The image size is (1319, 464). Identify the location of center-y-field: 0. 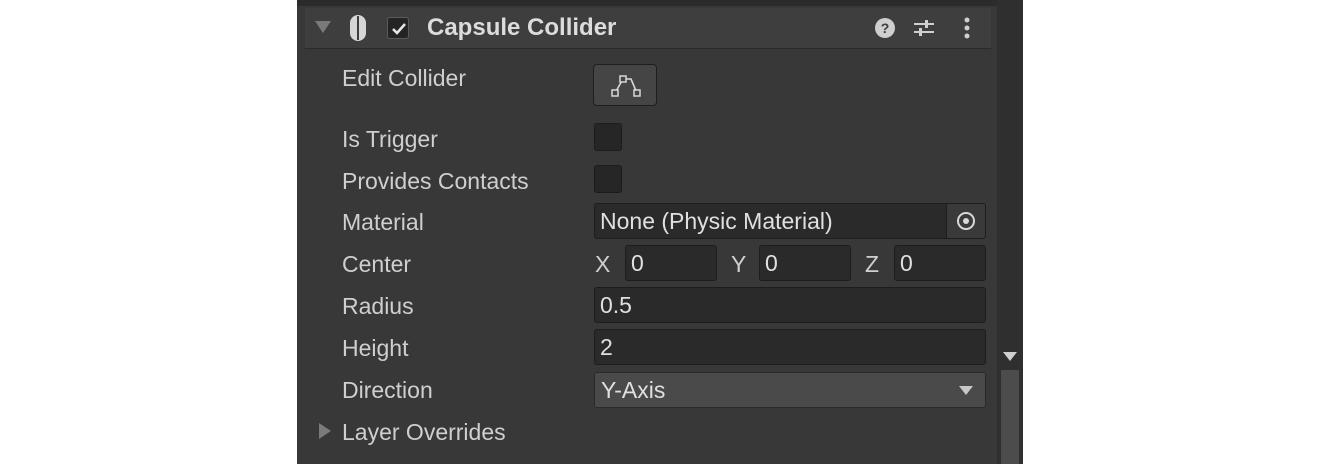
(805, 263).